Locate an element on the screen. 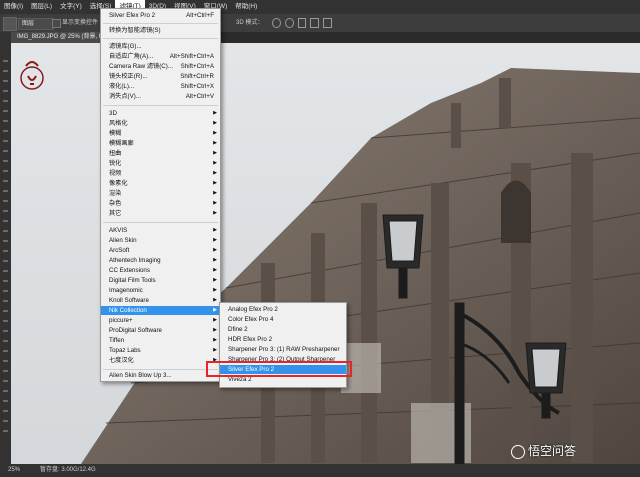  drag-3d-icon is located at coordinates (302, 23).